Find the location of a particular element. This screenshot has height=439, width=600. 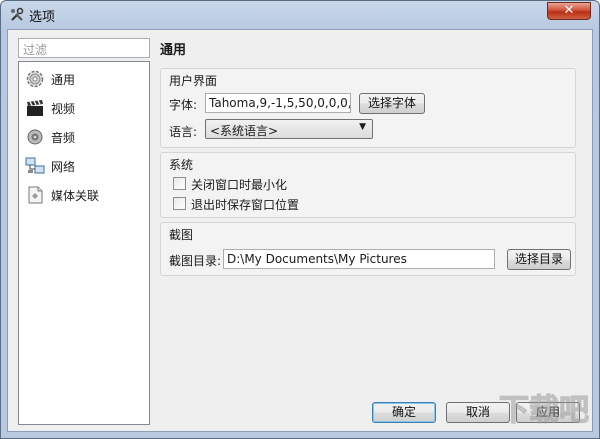

nav-item-label: 视频 is located at coordinates (63, 109).